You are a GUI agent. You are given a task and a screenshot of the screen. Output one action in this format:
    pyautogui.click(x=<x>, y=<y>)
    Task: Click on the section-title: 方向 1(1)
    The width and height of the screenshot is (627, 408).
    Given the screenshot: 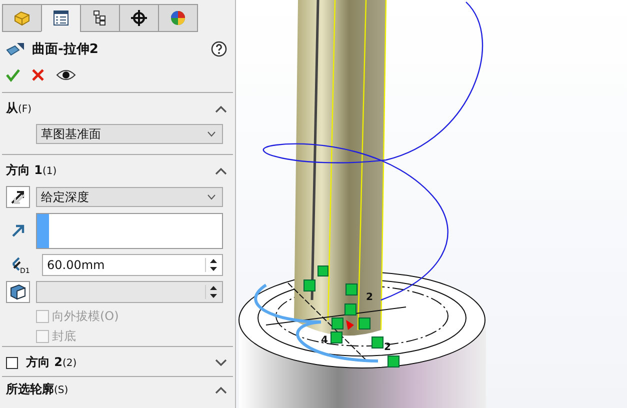 What is the action you would take?
    pyautogui.click(x=31, y=170)
    